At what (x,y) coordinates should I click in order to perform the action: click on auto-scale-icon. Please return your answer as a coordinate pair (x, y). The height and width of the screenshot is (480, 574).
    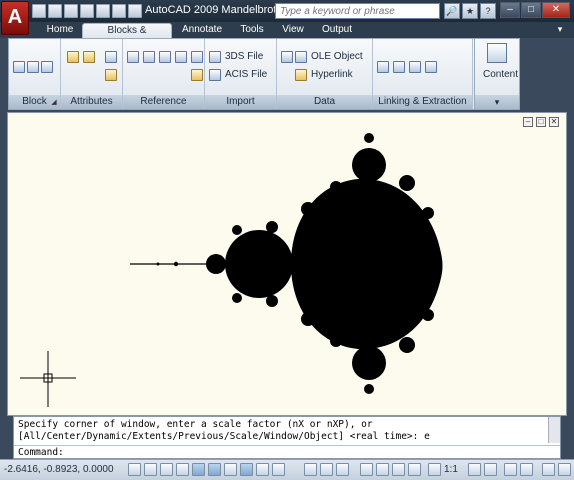
    Looking at the image, I should click on (490, 469).